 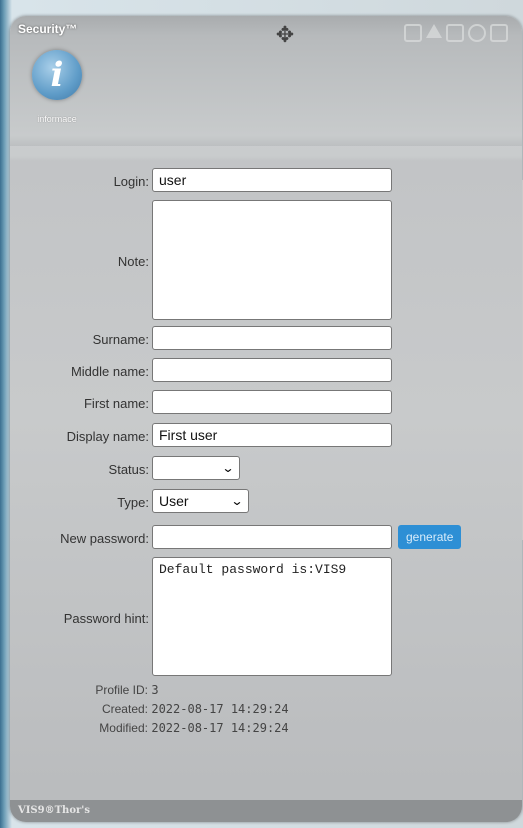 I want to click on password-hint-label: Password hint:, so click(x=106, y=618).